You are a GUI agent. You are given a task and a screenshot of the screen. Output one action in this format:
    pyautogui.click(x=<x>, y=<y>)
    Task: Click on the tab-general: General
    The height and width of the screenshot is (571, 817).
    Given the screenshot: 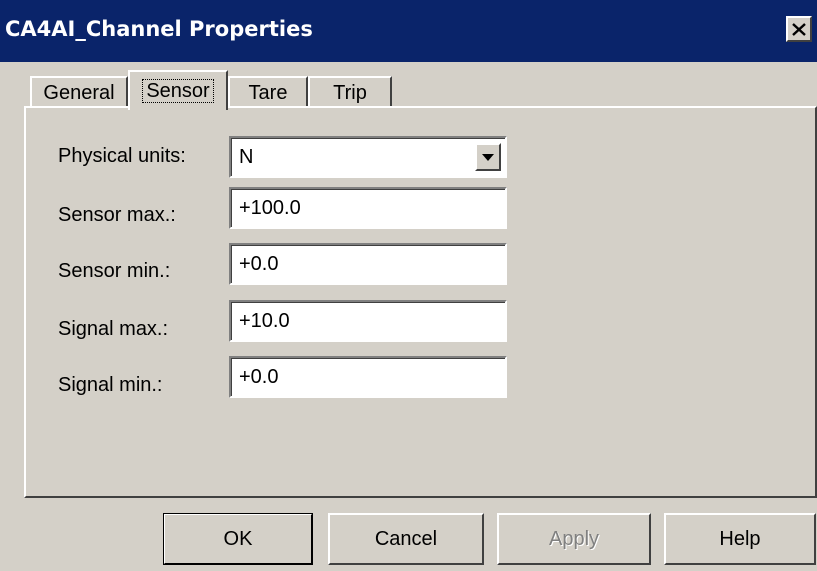 What is the action you would take?
    pyautogui.click(x=79, y=92)
    